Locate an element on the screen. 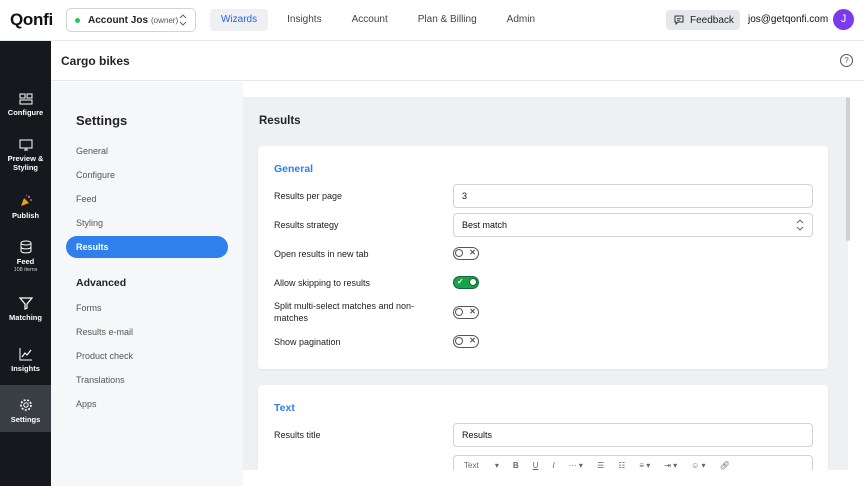  open-new-tab-label: Open results in new tab is located at coordinates (321, 254).